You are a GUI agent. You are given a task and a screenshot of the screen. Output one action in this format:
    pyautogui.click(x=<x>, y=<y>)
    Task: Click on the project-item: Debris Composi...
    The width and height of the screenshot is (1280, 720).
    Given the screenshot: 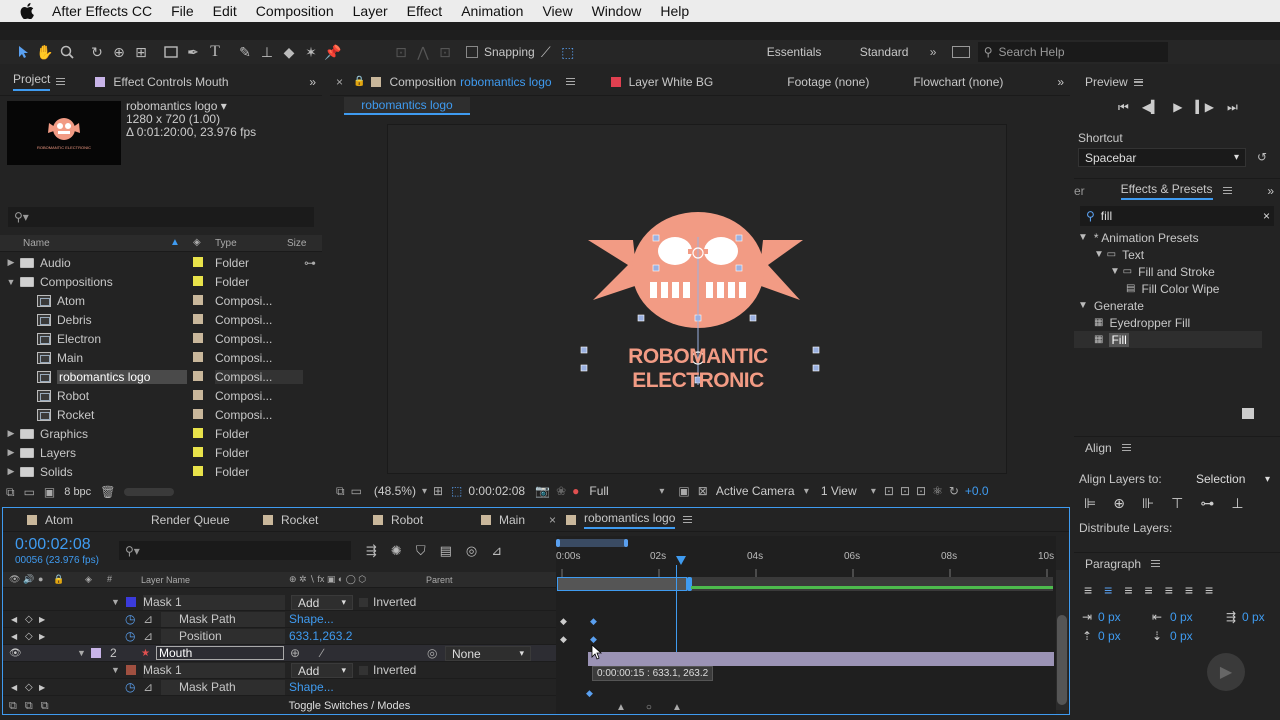 What is the action you would take?
    pyautogui.click(x=161, y=319)
    